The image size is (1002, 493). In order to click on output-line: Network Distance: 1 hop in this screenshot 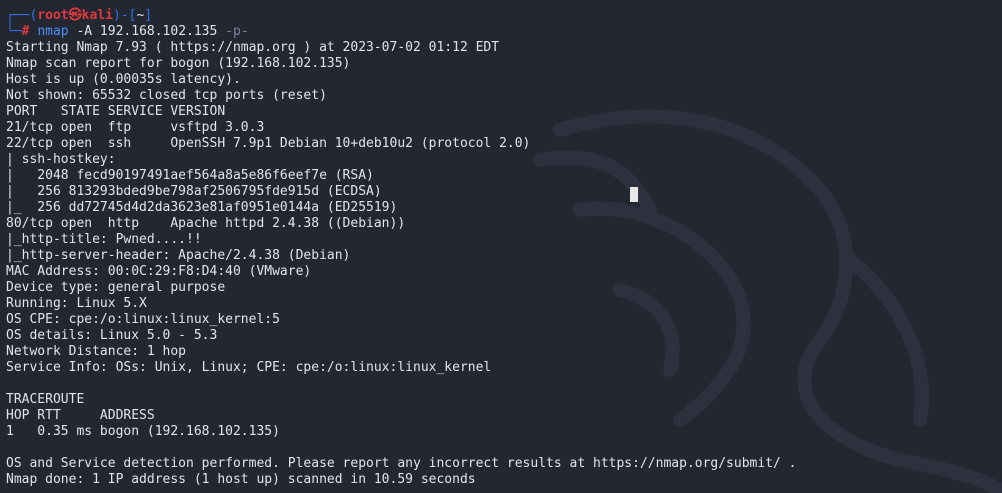, I will do `click(96, 351)`.